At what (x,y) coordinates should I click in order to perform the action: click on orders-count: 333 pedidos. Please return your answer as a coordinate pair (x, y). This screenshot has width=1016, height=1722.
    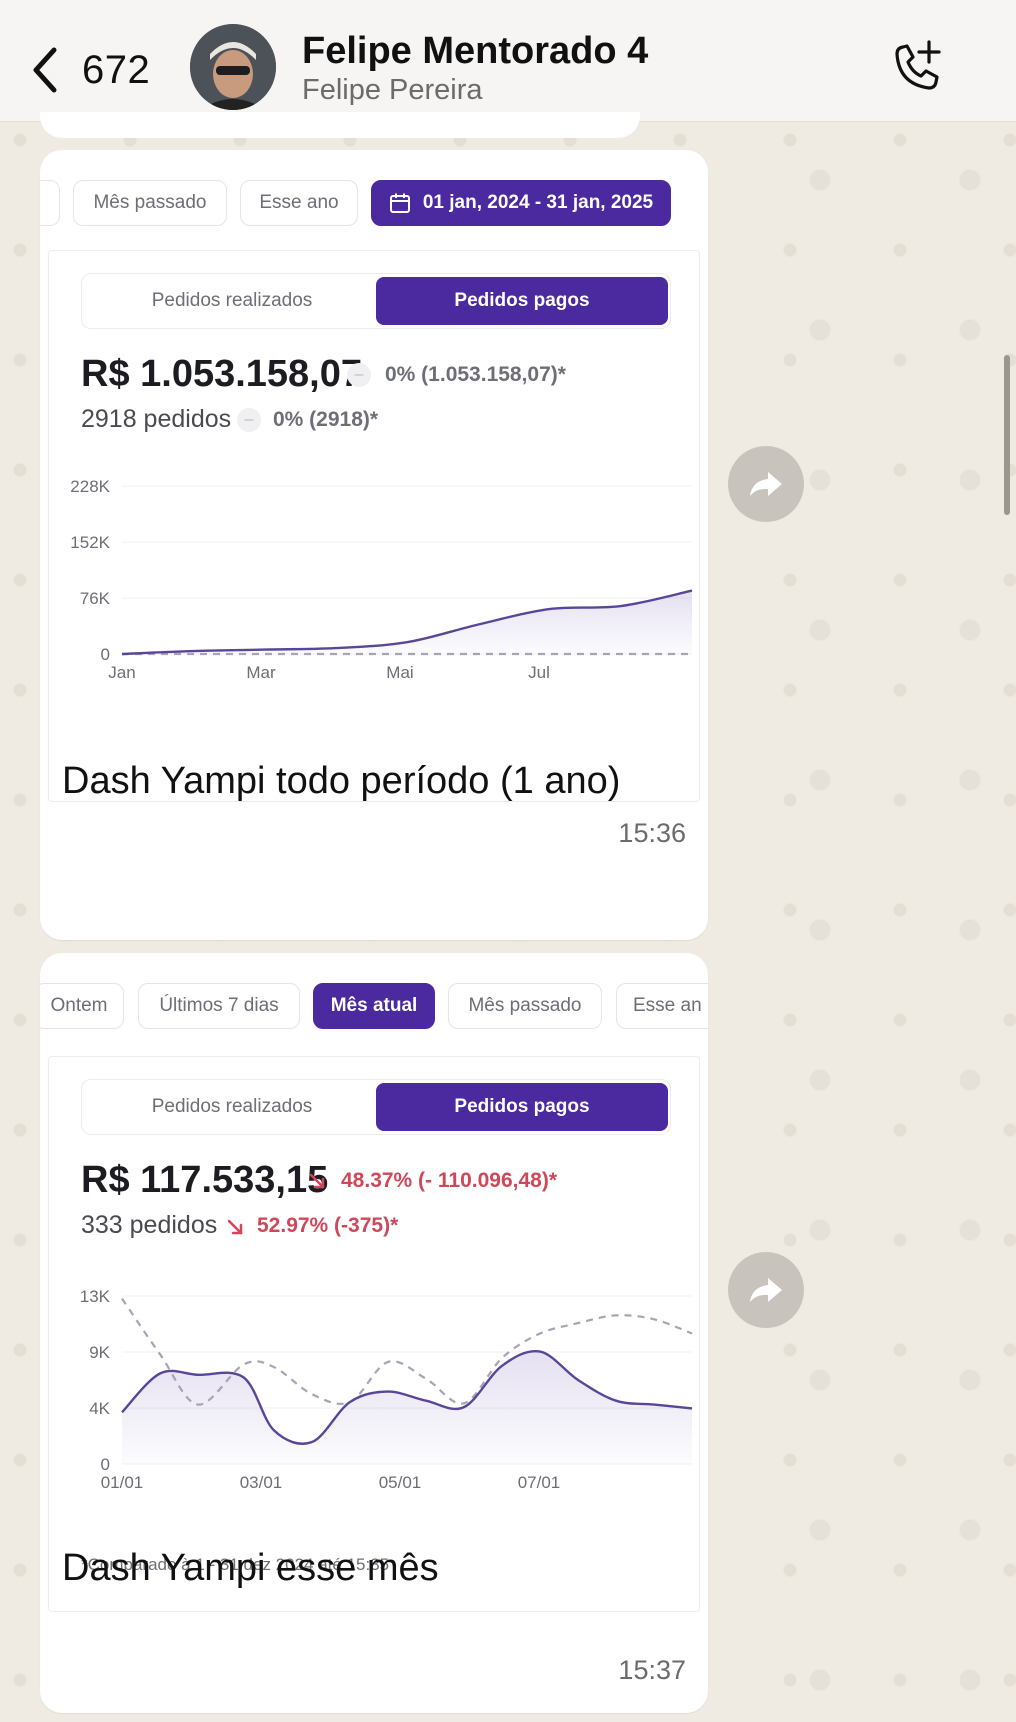
    Looking at the image, I should click on (149, 1225).